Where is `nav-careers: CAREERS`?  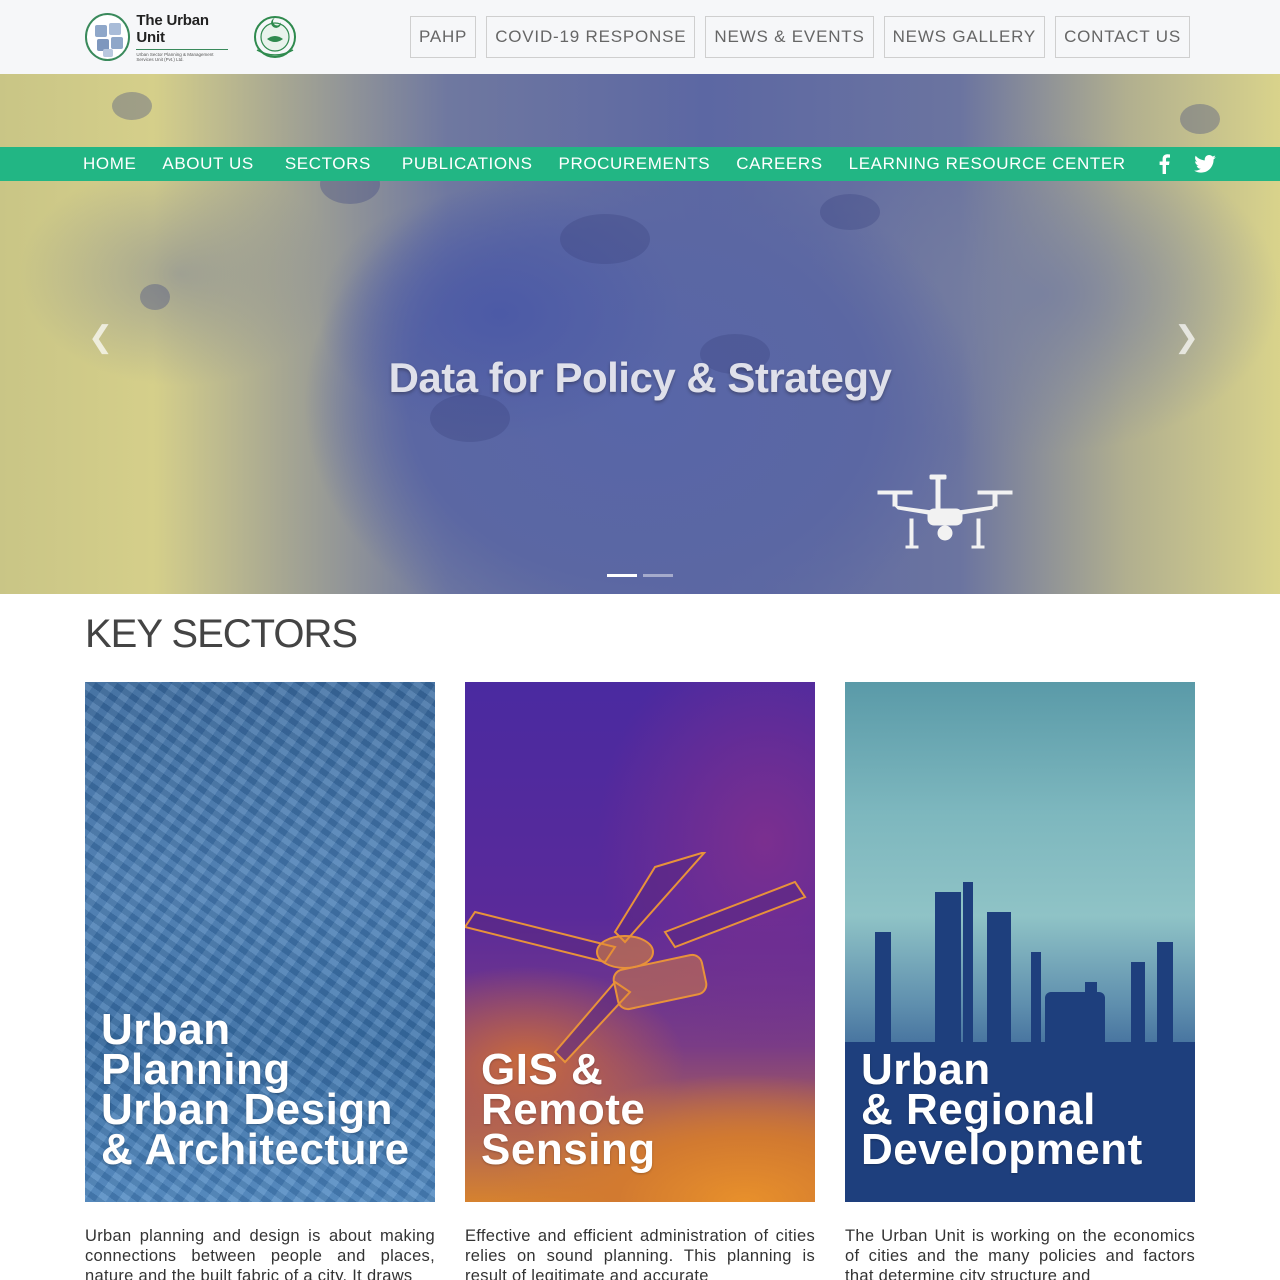
nav-careers: CAREERS is located at coordinates (779, 164).